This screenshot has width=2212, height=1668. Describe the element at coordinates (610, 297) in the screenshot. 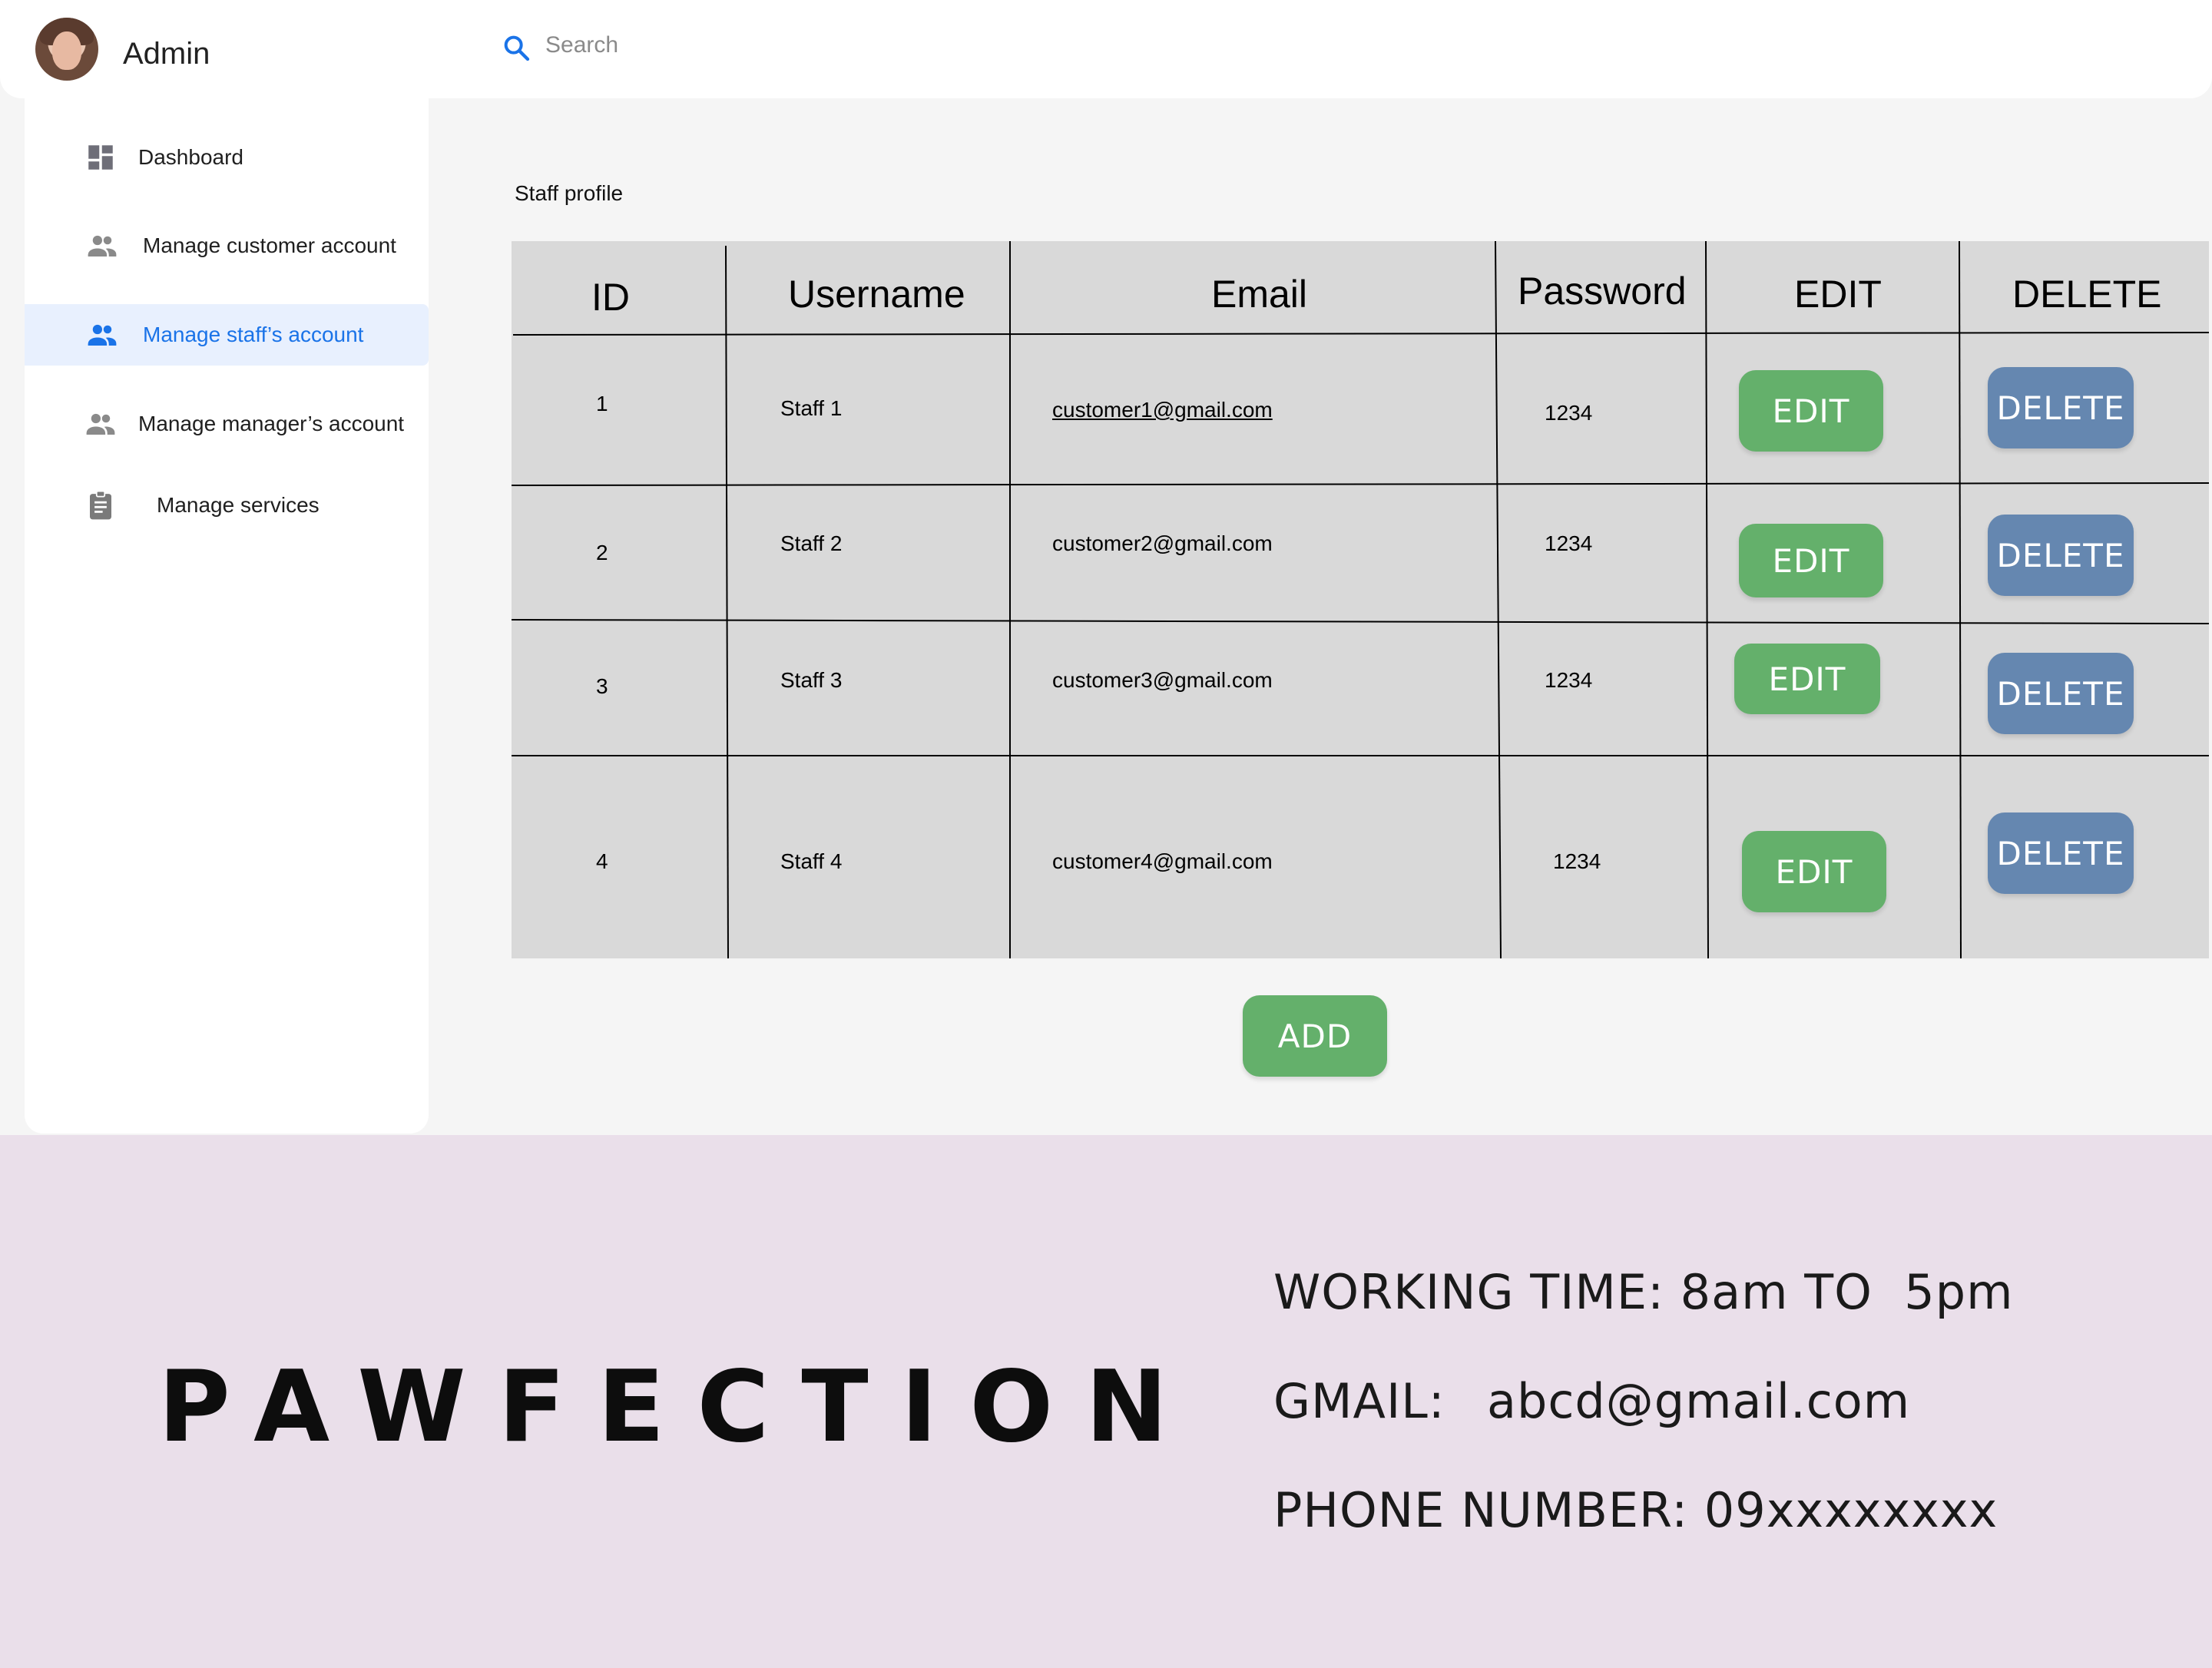

I see `column-header-id: ID` at that location.